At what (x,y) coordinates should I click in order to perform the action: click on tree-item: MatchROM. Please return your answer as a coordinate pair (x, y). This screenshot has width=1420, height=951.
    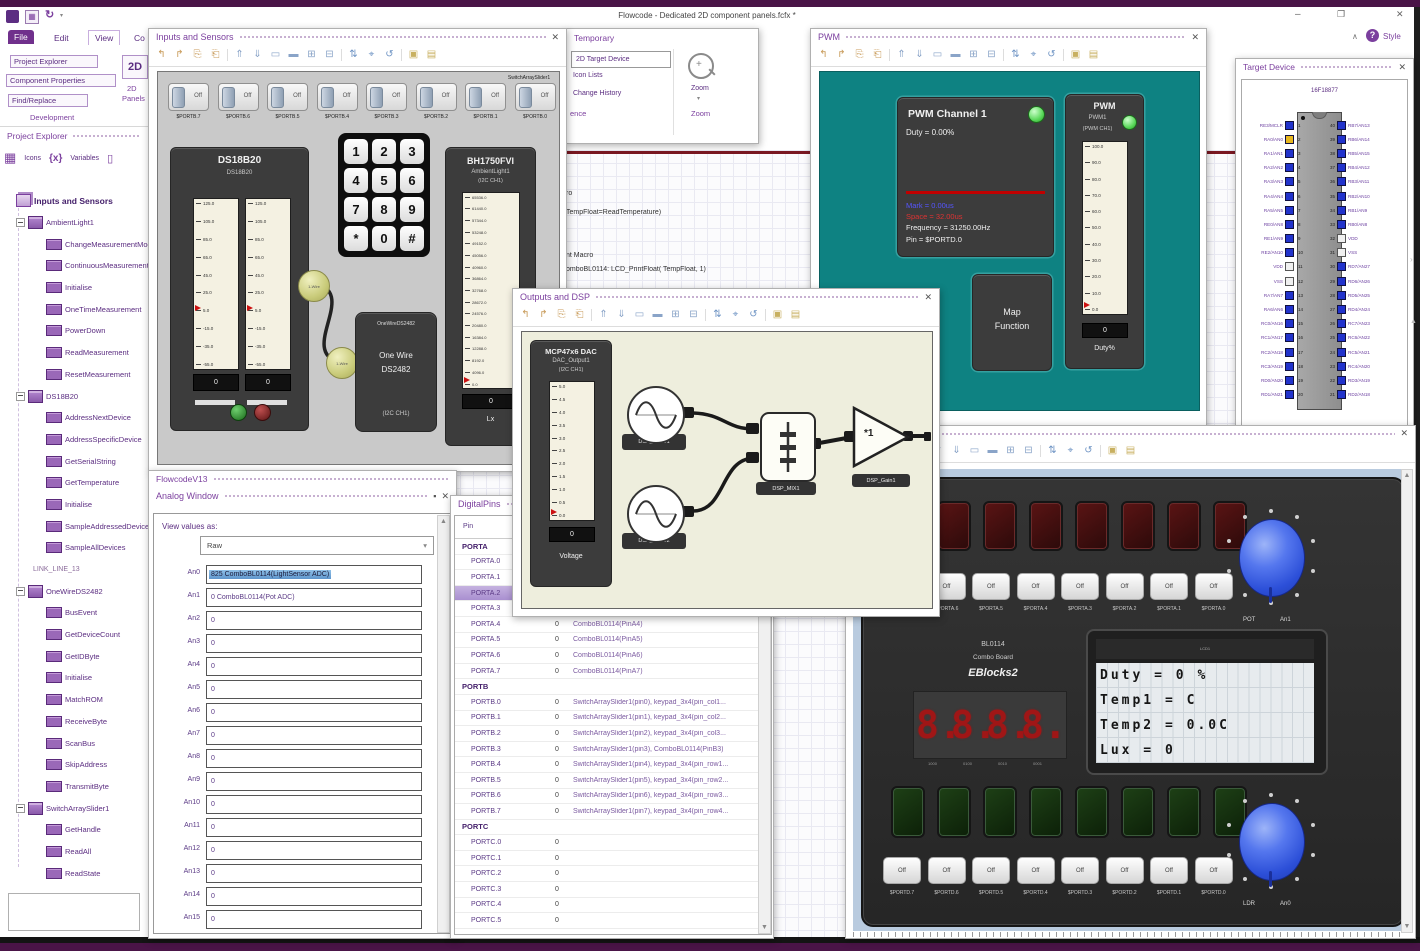
    Looking at the image, I should click on (75, 700).